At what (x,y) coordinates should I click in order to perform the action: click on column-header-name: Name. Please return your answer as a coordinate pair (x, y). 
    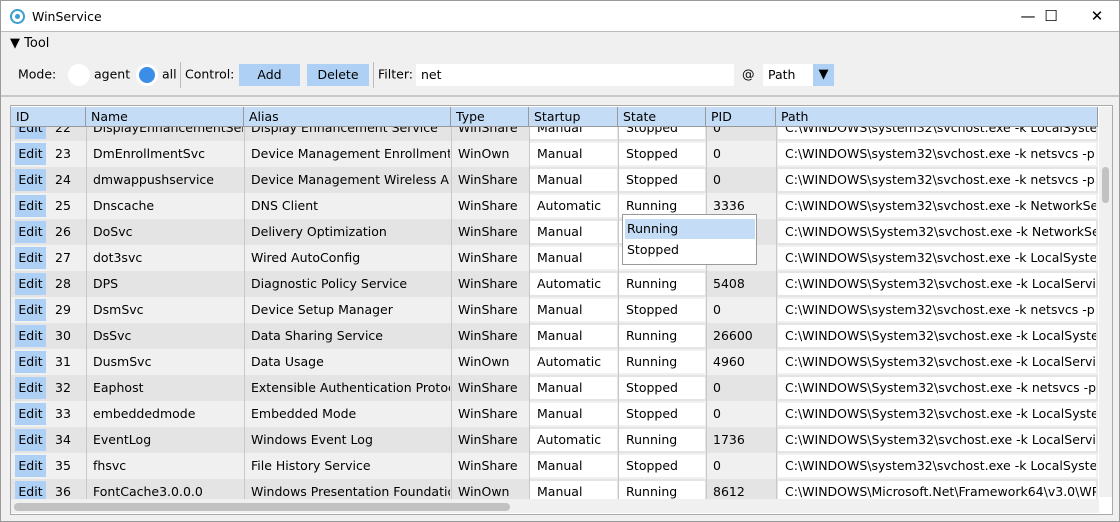
    Looking at the image, I should click on (165, 117).